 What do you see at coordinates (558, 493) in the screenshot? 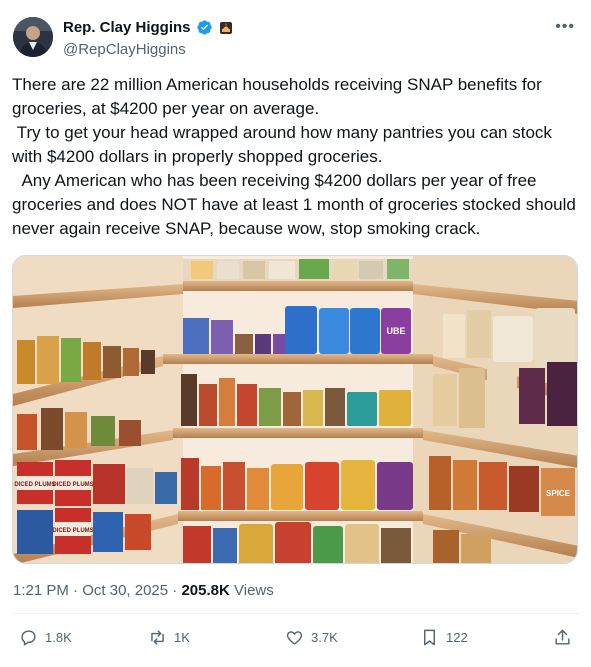
I see `media-label-spice: SPICE` at bounding box center [558, 493].